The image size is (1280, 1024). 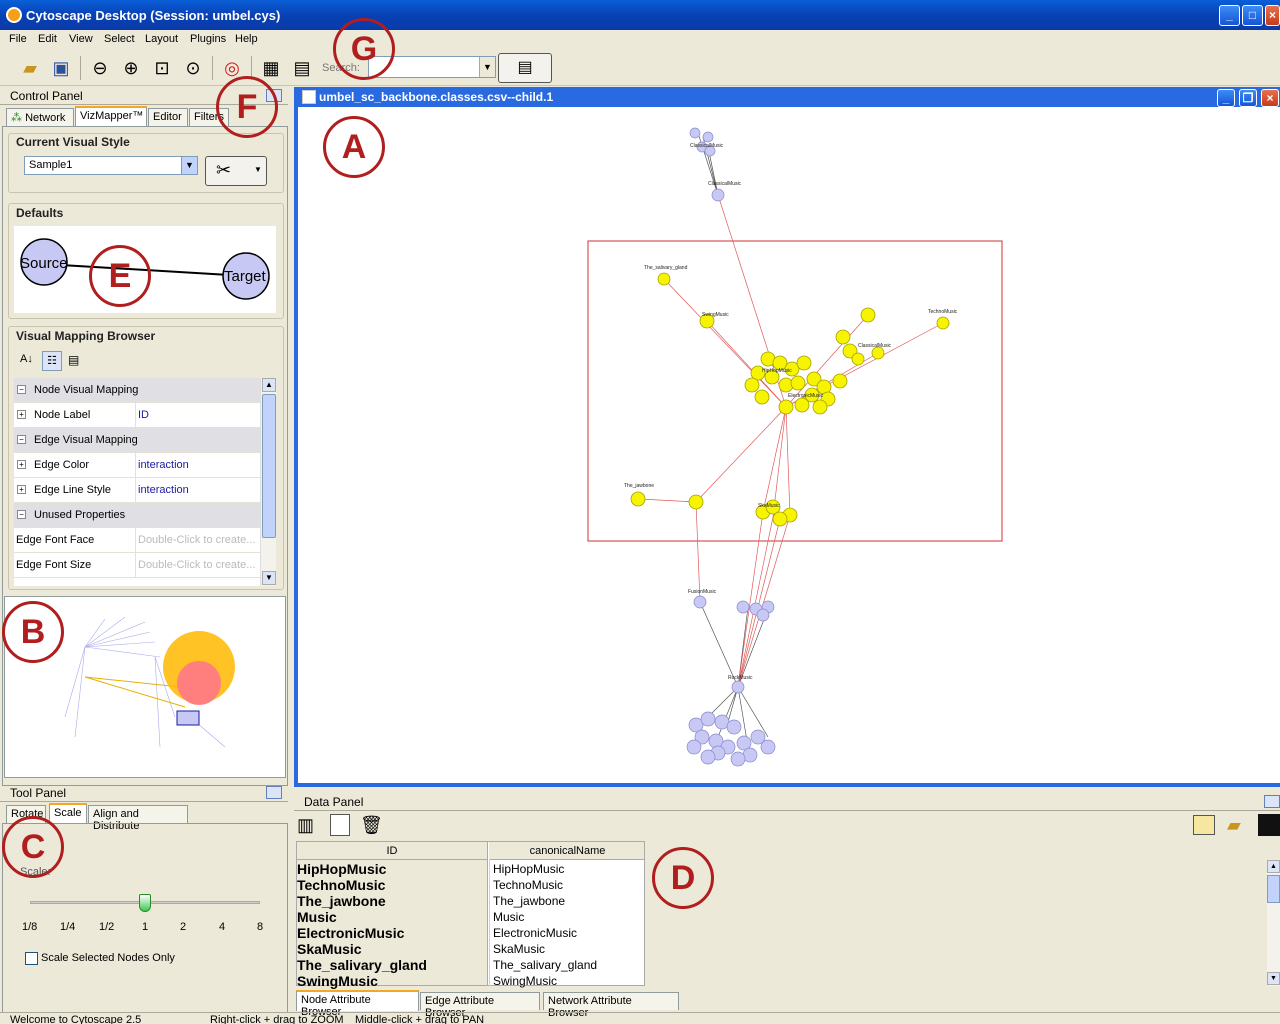 I want to click on status-pan-hint: Middle-click + drag to PAN, so click(x=420, y=1019).